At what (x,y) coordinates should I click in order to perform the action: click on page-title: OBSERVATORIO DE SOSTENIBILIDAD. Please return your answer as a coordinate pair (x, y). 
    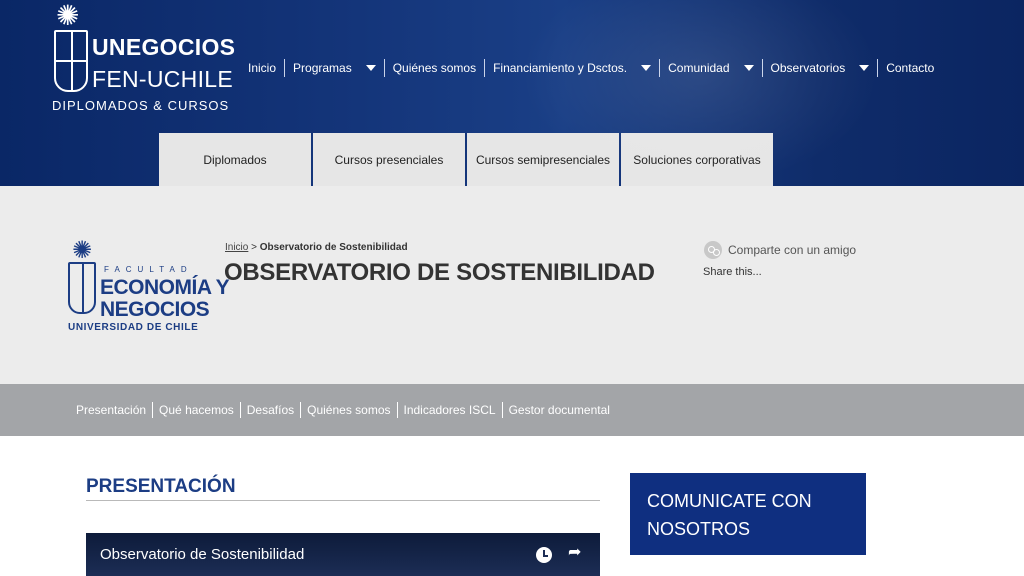
    Looking at the image, I should click on (439, 272).